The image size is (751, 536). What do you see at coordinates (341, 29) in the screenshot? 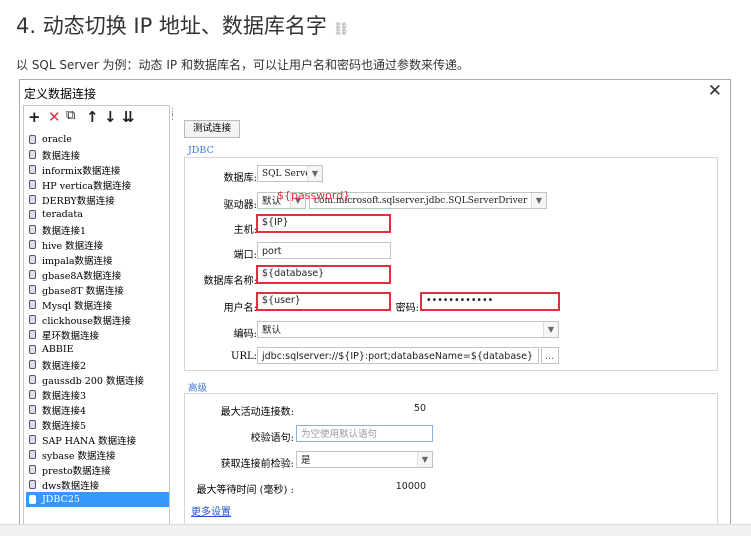
I see `anchor-link-icon: ⛓` at bounding box center [341, 29].